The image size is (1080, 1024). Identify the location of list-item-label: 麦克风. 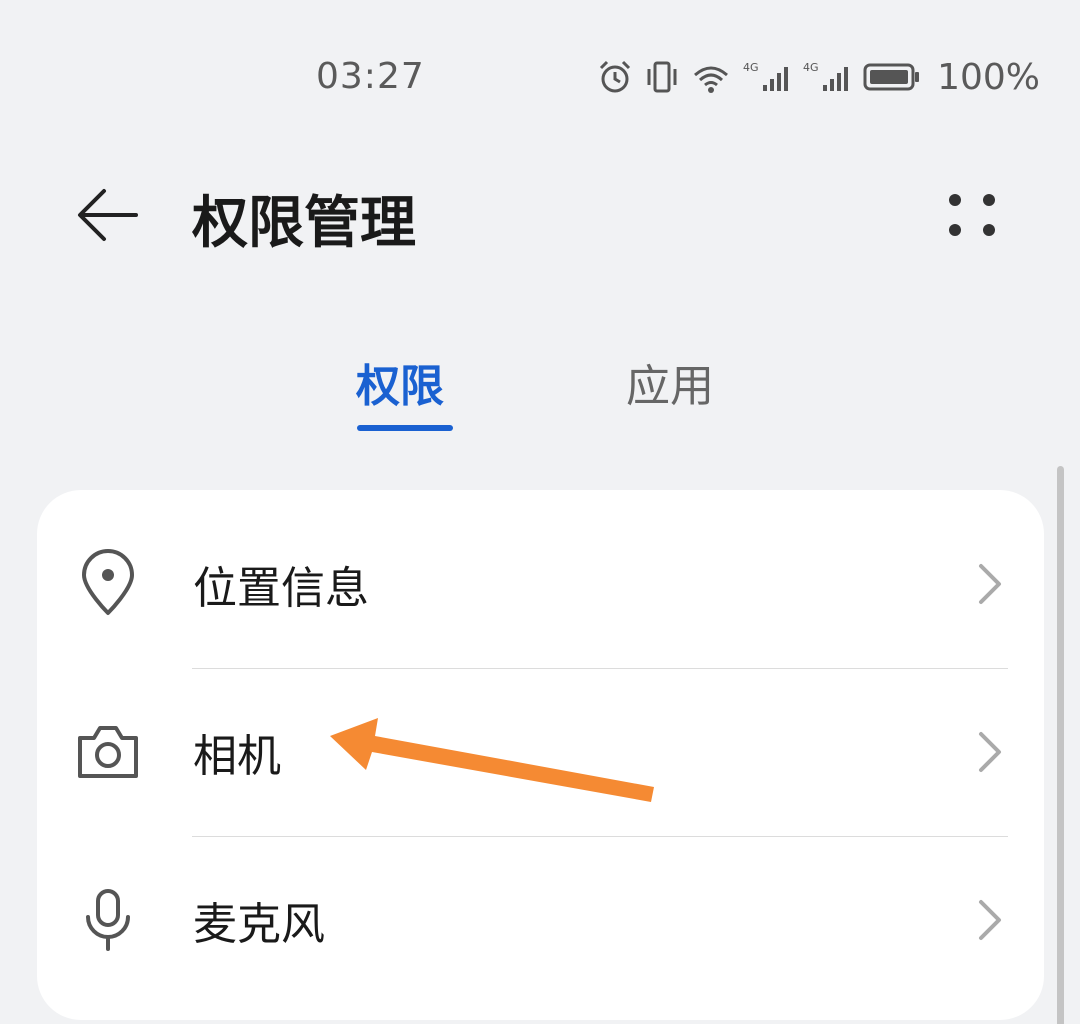
(259, 924).